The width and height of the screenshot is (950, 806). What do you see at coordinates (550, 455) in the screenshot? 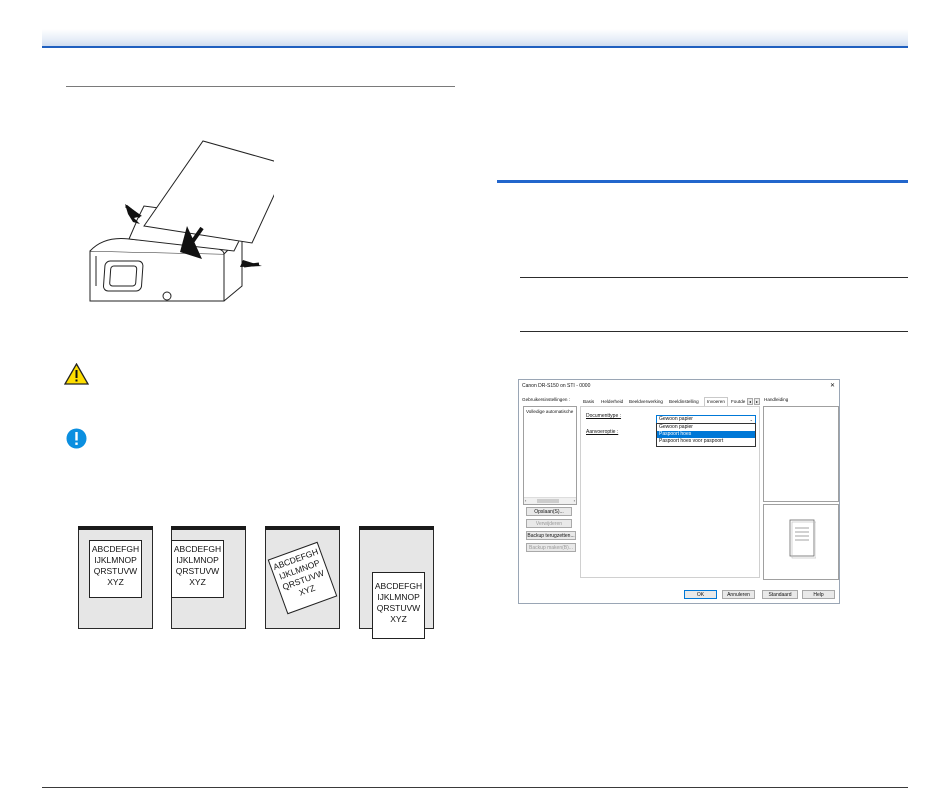
I see `user-settings-list: Volledige automatische ‹ ›` at bounding box center [550, 455].